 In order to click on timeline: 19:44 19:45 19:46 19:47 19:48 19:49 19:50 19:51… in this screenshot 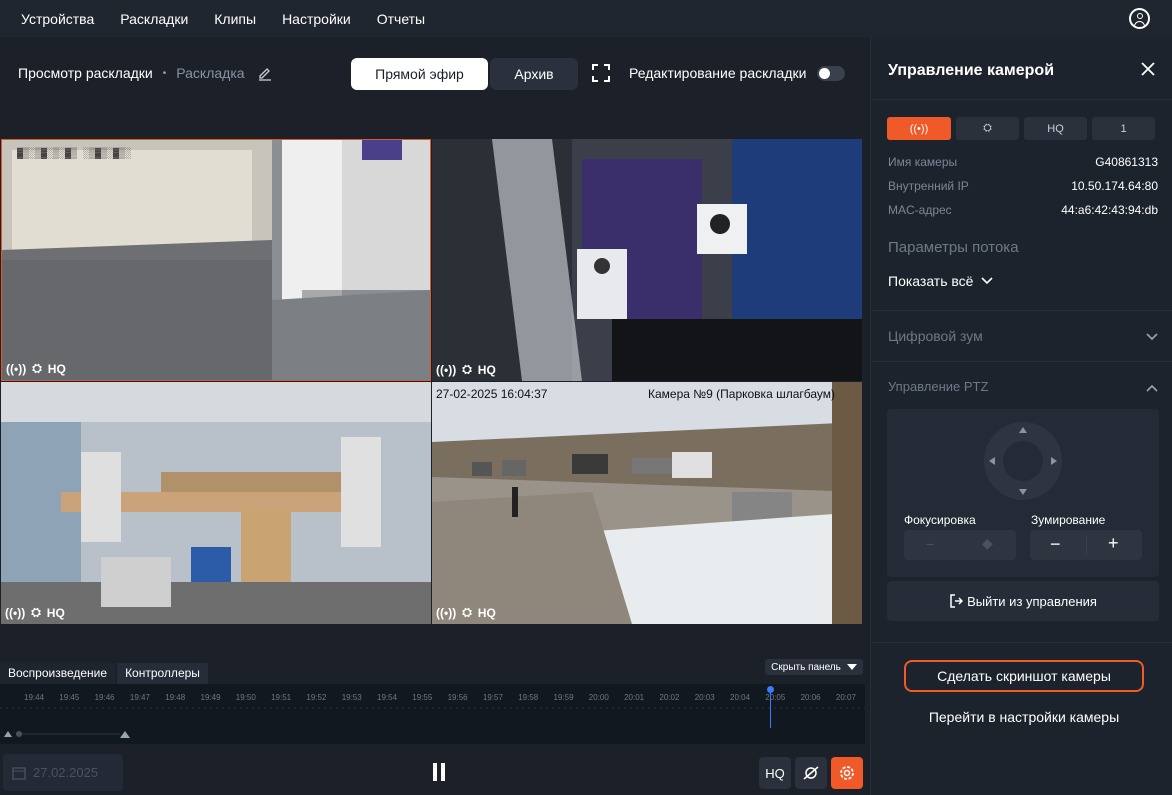, I will do `click(432, 714)`.